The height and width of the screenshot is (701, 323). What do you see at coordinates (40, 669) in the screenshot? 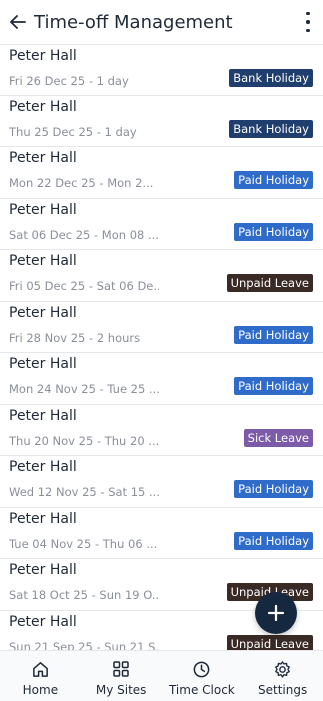
I see `home-icon` at bounding box center [40, 669].